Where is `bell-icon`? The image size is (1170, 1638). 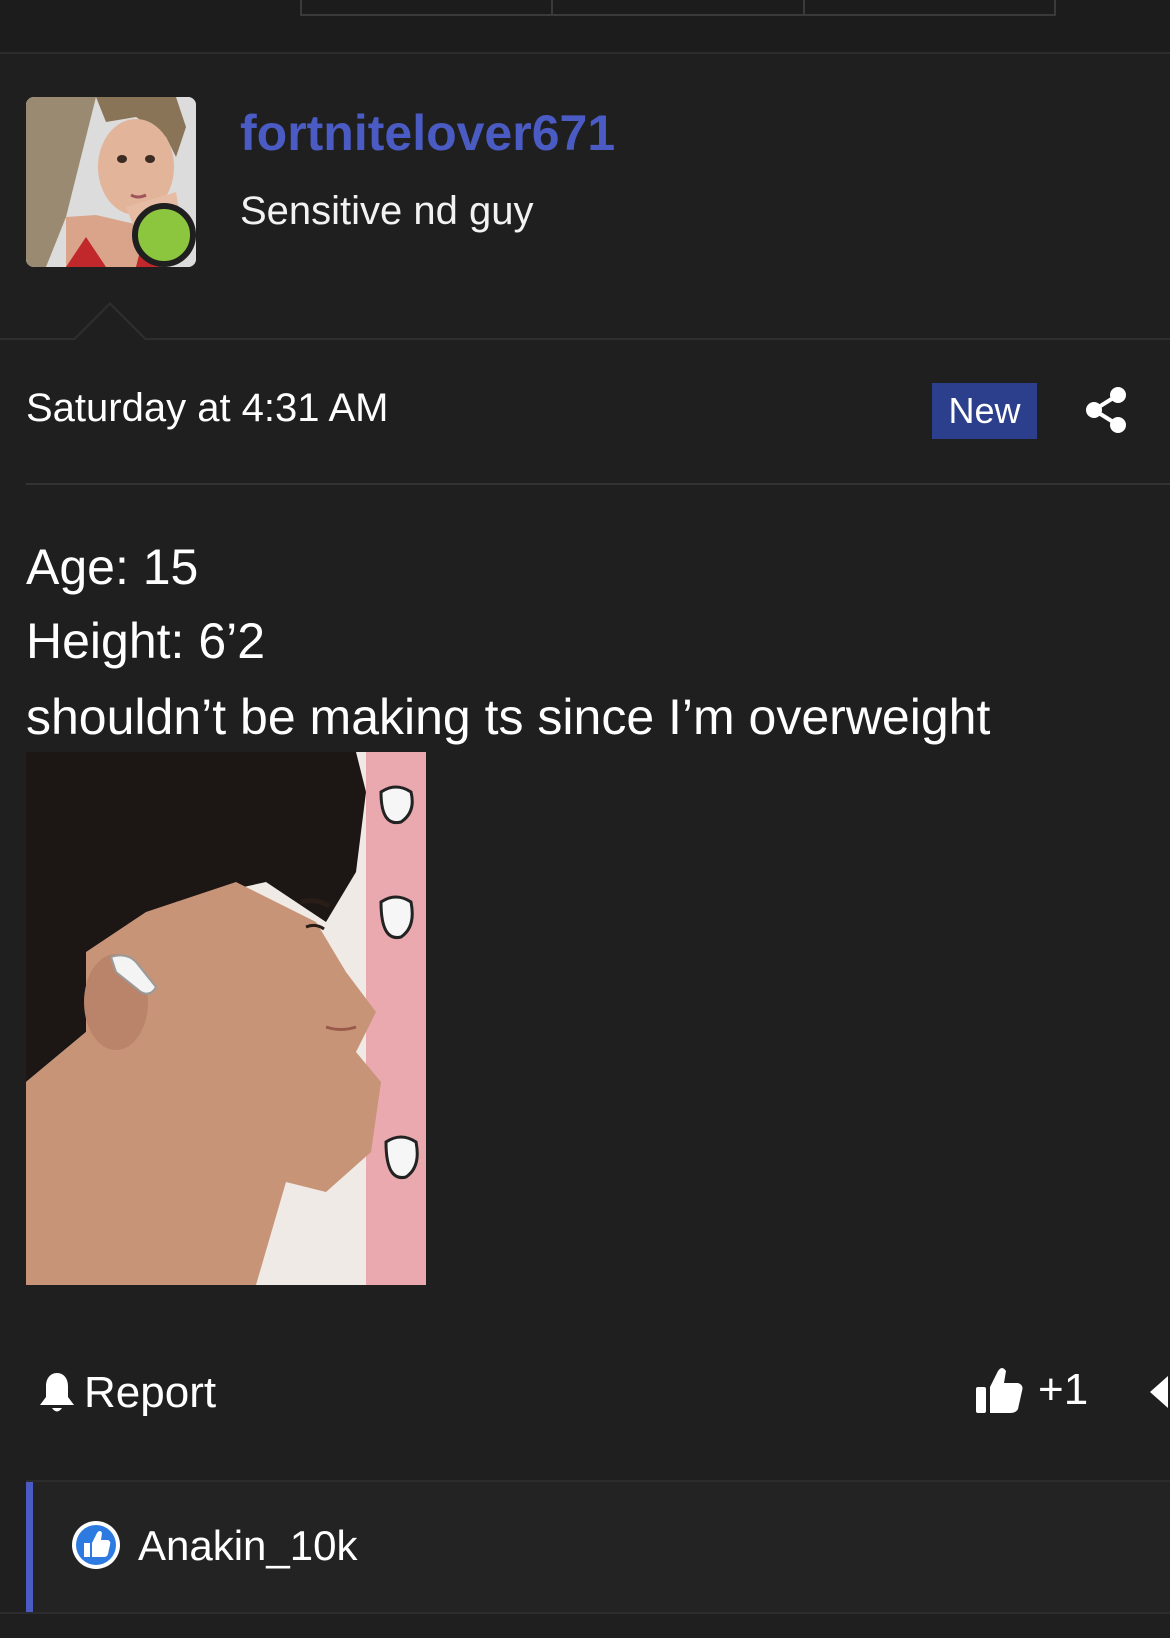 bell-icon is located at coordinates (57, 1392).